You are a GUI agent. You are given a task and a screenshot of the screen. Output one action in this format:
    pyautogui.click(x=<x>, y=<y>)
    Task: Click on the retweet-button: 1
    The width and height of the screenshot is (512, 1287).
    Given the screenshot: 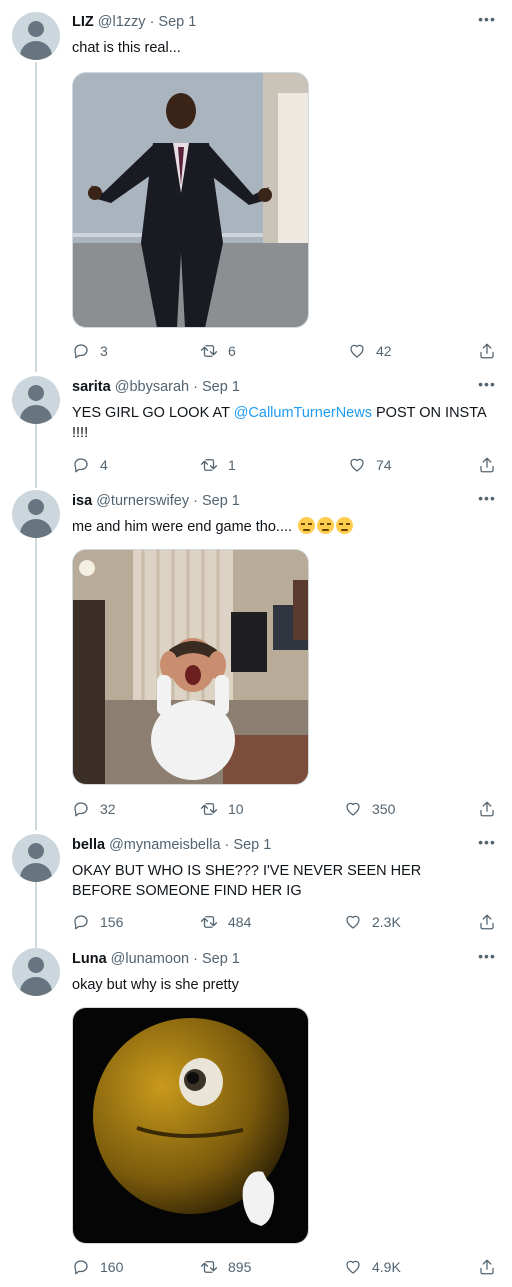 What is the action you would take?
    pyautogui.click(x=218, y=465)
    